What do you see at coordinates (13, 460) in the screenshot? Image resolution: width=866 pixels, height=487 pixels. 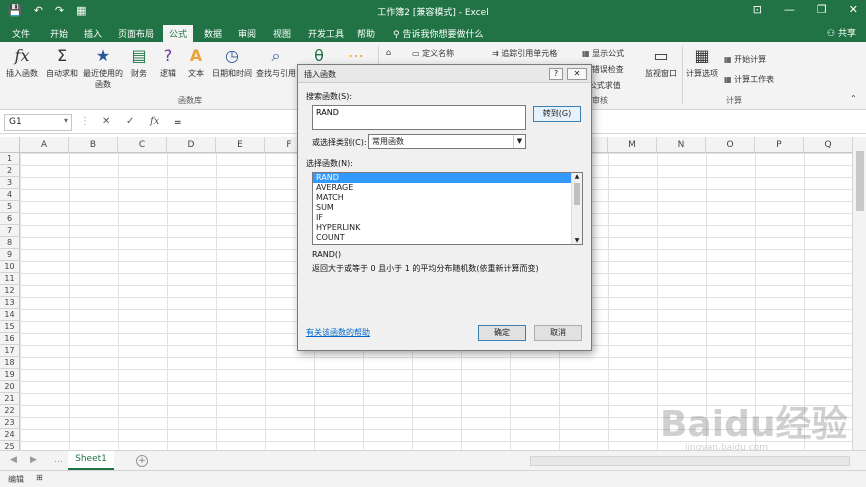 I see `prev-sheet-icon: ◀` at bounding box center [13, 460].